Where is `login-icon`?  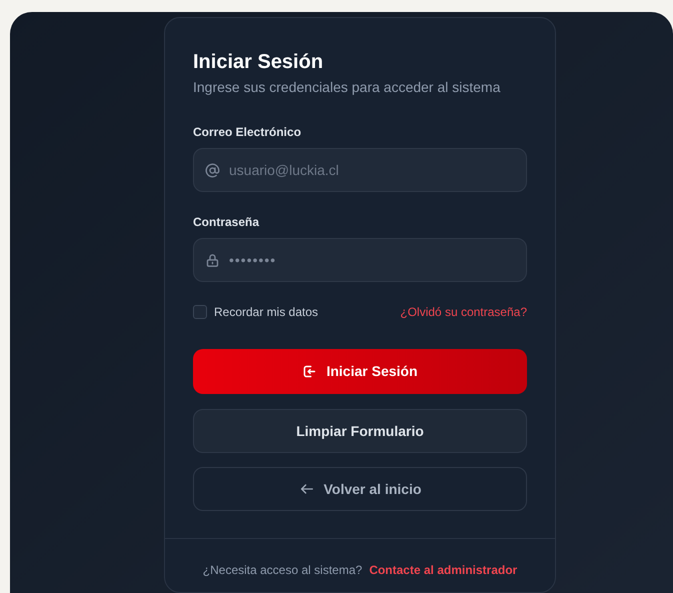
login-icon is located at coordinates (310, 371).